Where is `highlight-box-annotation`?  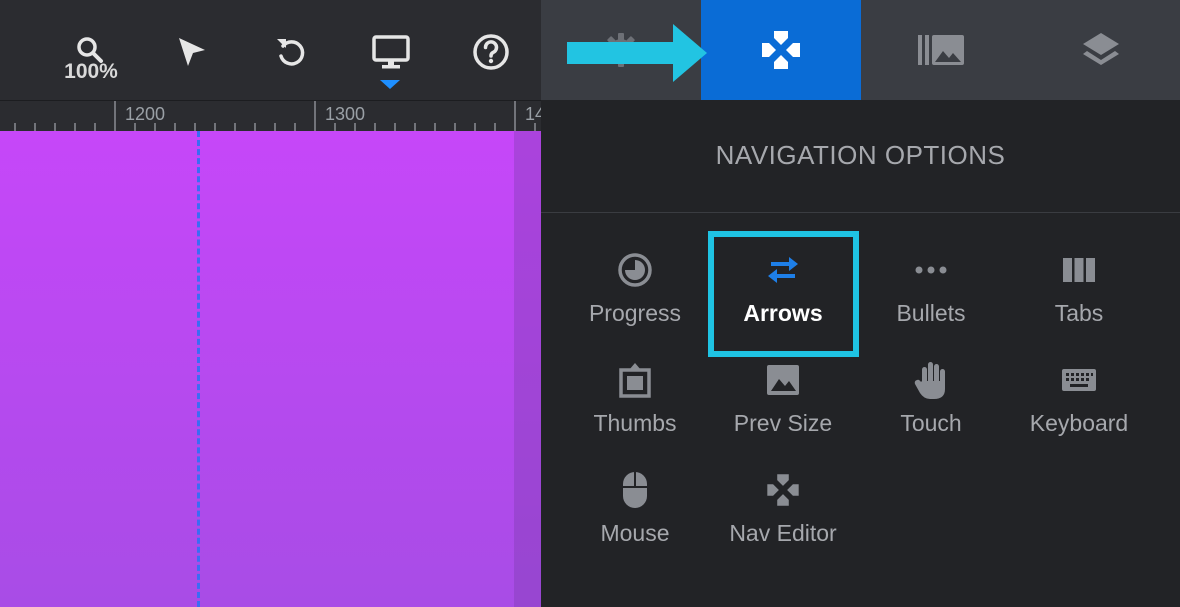
highlight-box-annotation is located at coordinates (783, 294).